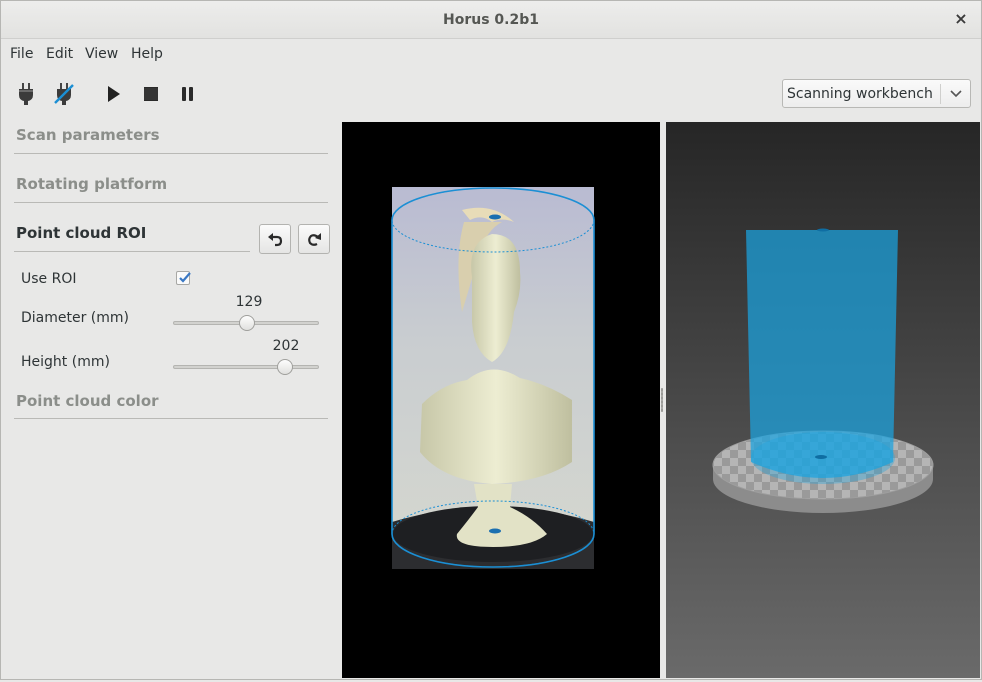 This screenshot has height=682, width=982. I want to click on connect-icon, so click(26, 94).